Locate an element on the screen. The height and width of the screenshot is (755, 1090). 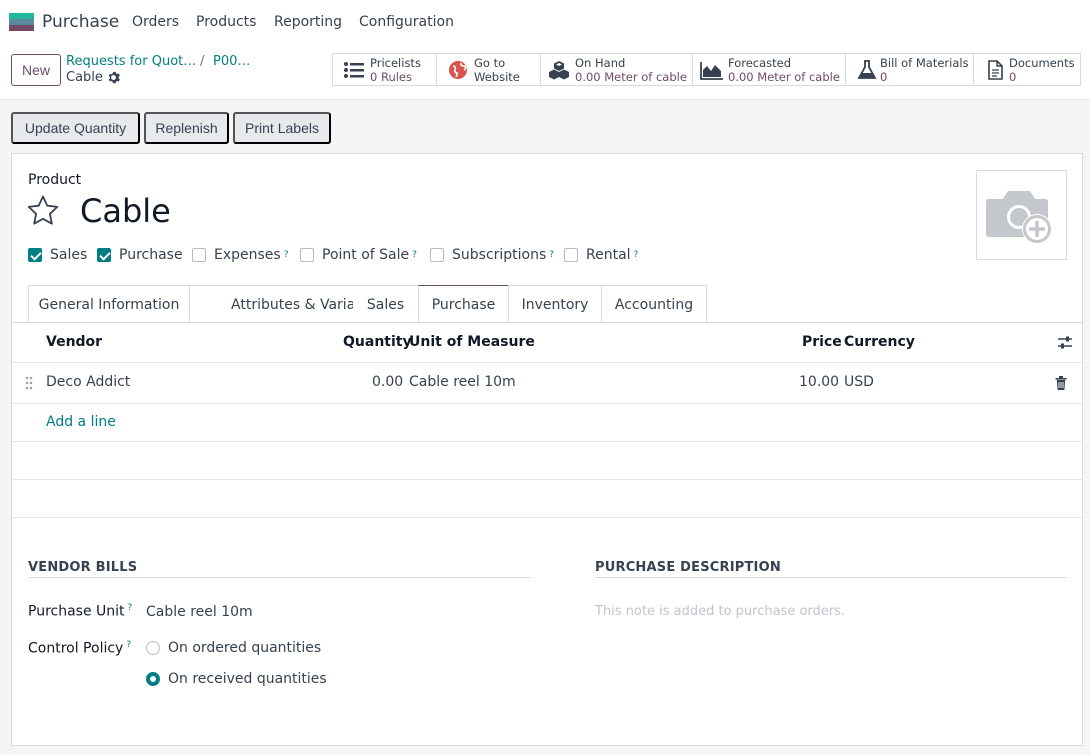
row-price: 10.00 is located at coordinates (819, 382).